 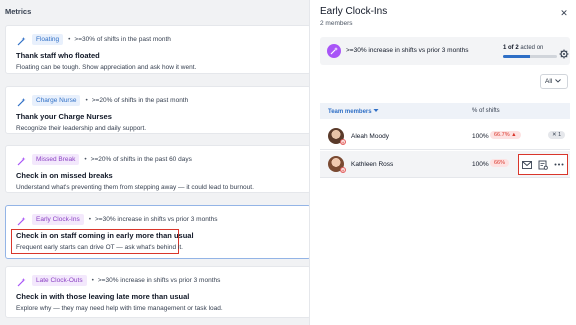 What do you see at coordinates (56, 159) in the screenshot?
I see `metric-tag: Missed Break` at bounding box center [56, 159].